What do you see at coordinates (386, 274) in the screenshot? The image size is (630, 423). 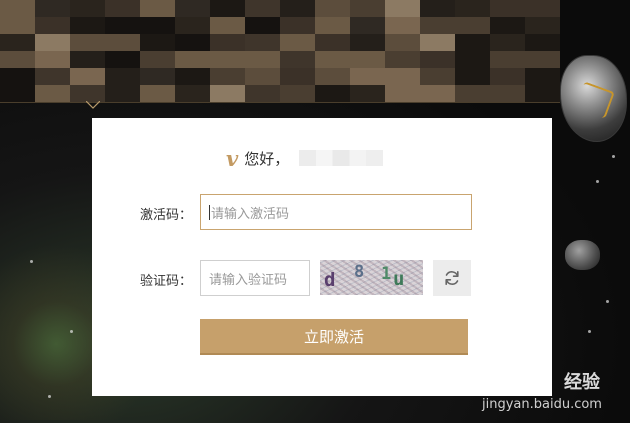 I see `captcha-char: 1` at bounding box center [386, 274].